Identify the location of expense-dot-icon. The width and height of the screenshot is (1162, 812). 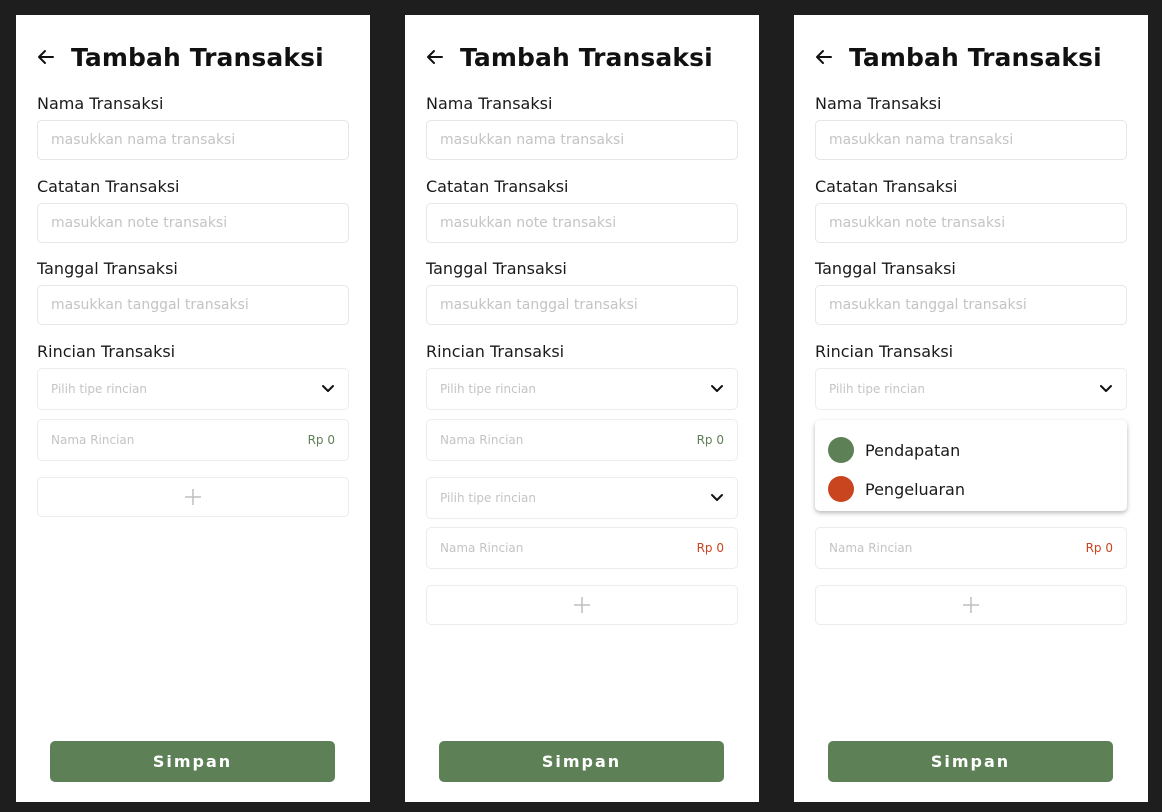
(841, 489).